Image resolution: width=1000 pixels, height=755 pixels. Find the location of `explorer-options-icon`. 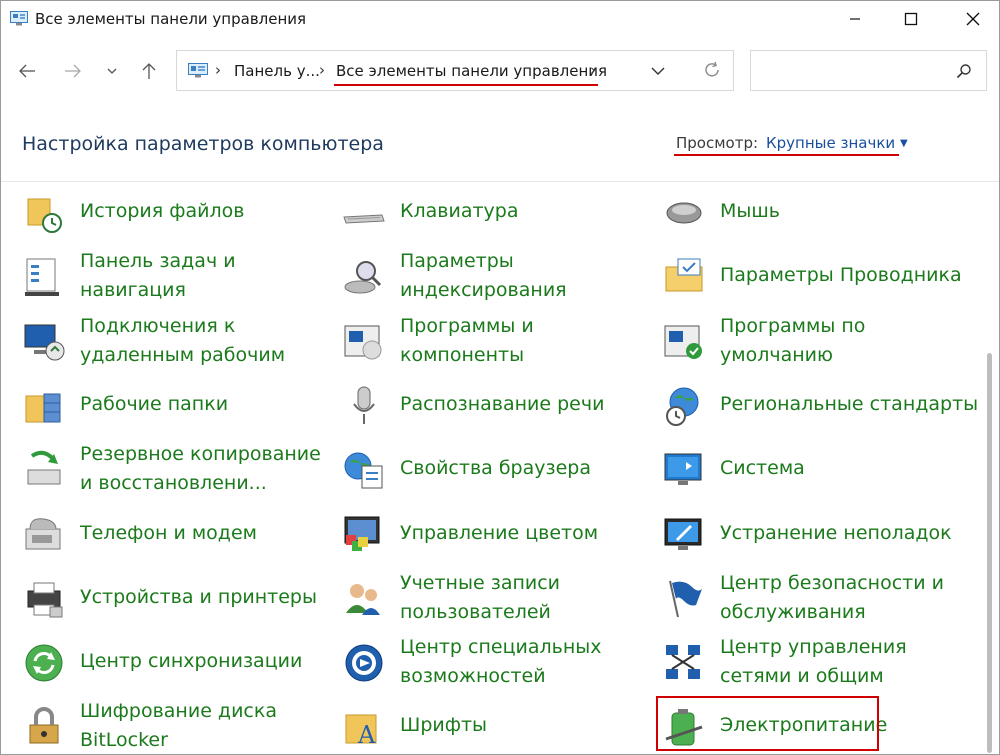

explorer-options-icon is located at coordinates (684, 275).